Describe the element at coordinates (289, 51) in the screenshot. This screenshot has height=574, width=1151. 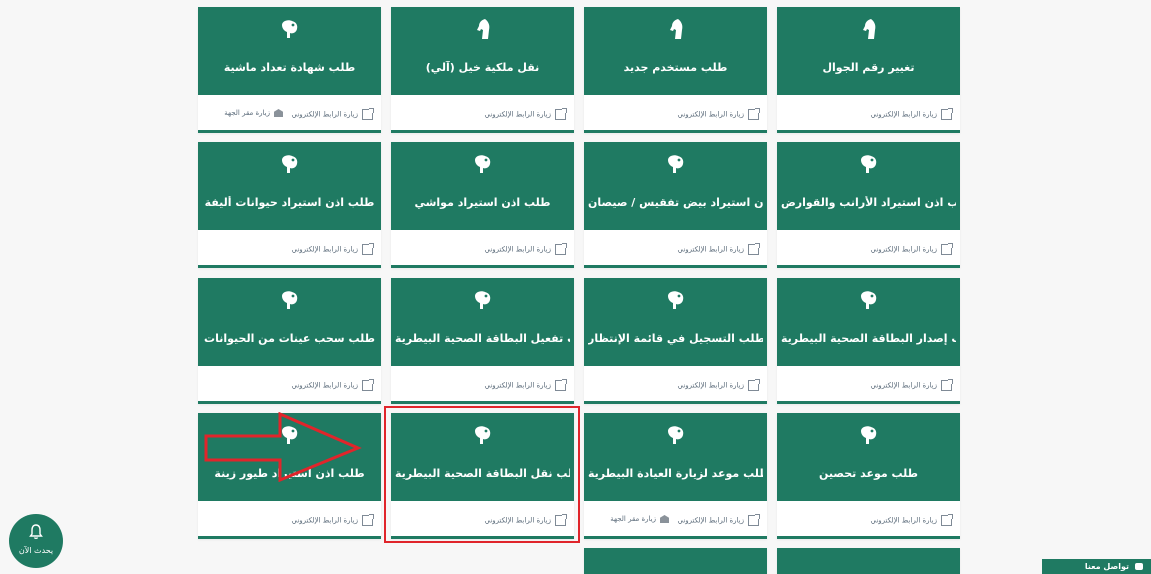
I see `card-header: طلب شهادة تعداد ماشية` at that location.